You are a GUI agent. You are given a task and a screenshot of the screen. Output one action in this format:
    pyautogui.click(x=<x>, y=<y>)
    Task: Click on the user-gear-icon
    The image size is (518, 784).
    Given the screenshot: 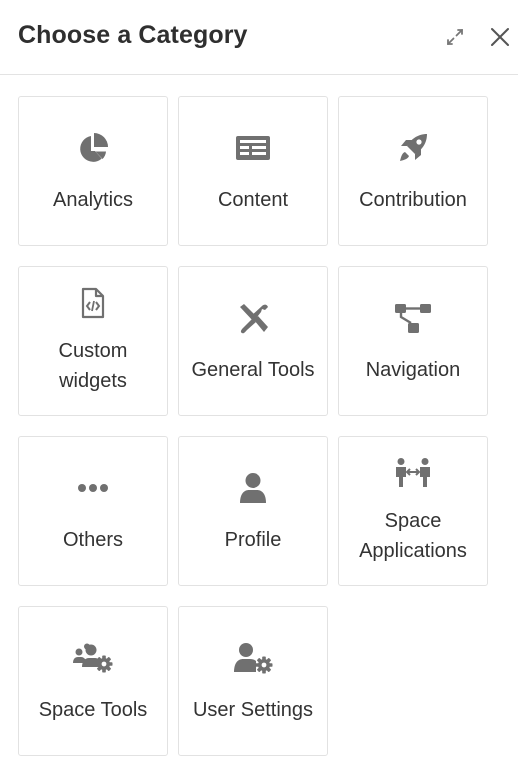 What is the action you would take?
    pyautogui.click(x=253, y=658)
    